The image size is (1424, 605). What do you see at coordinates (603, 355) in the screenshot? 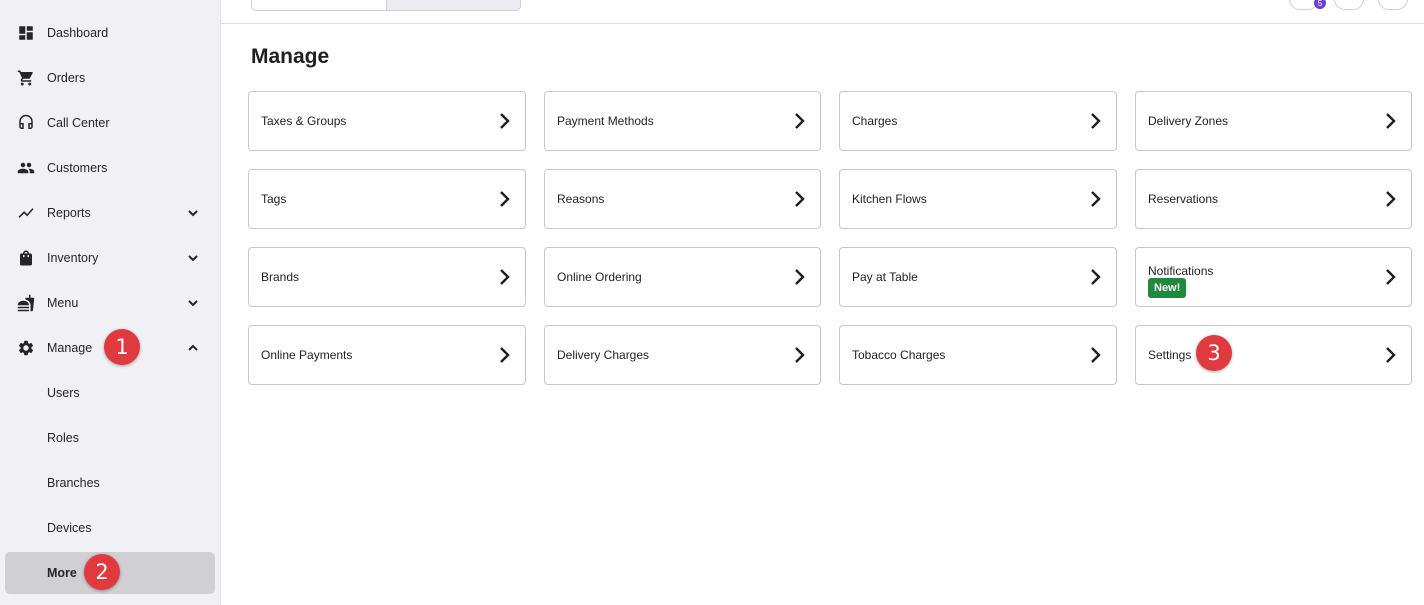
I see `card-label: Delivery Charges` at bounding box center [603, 355].